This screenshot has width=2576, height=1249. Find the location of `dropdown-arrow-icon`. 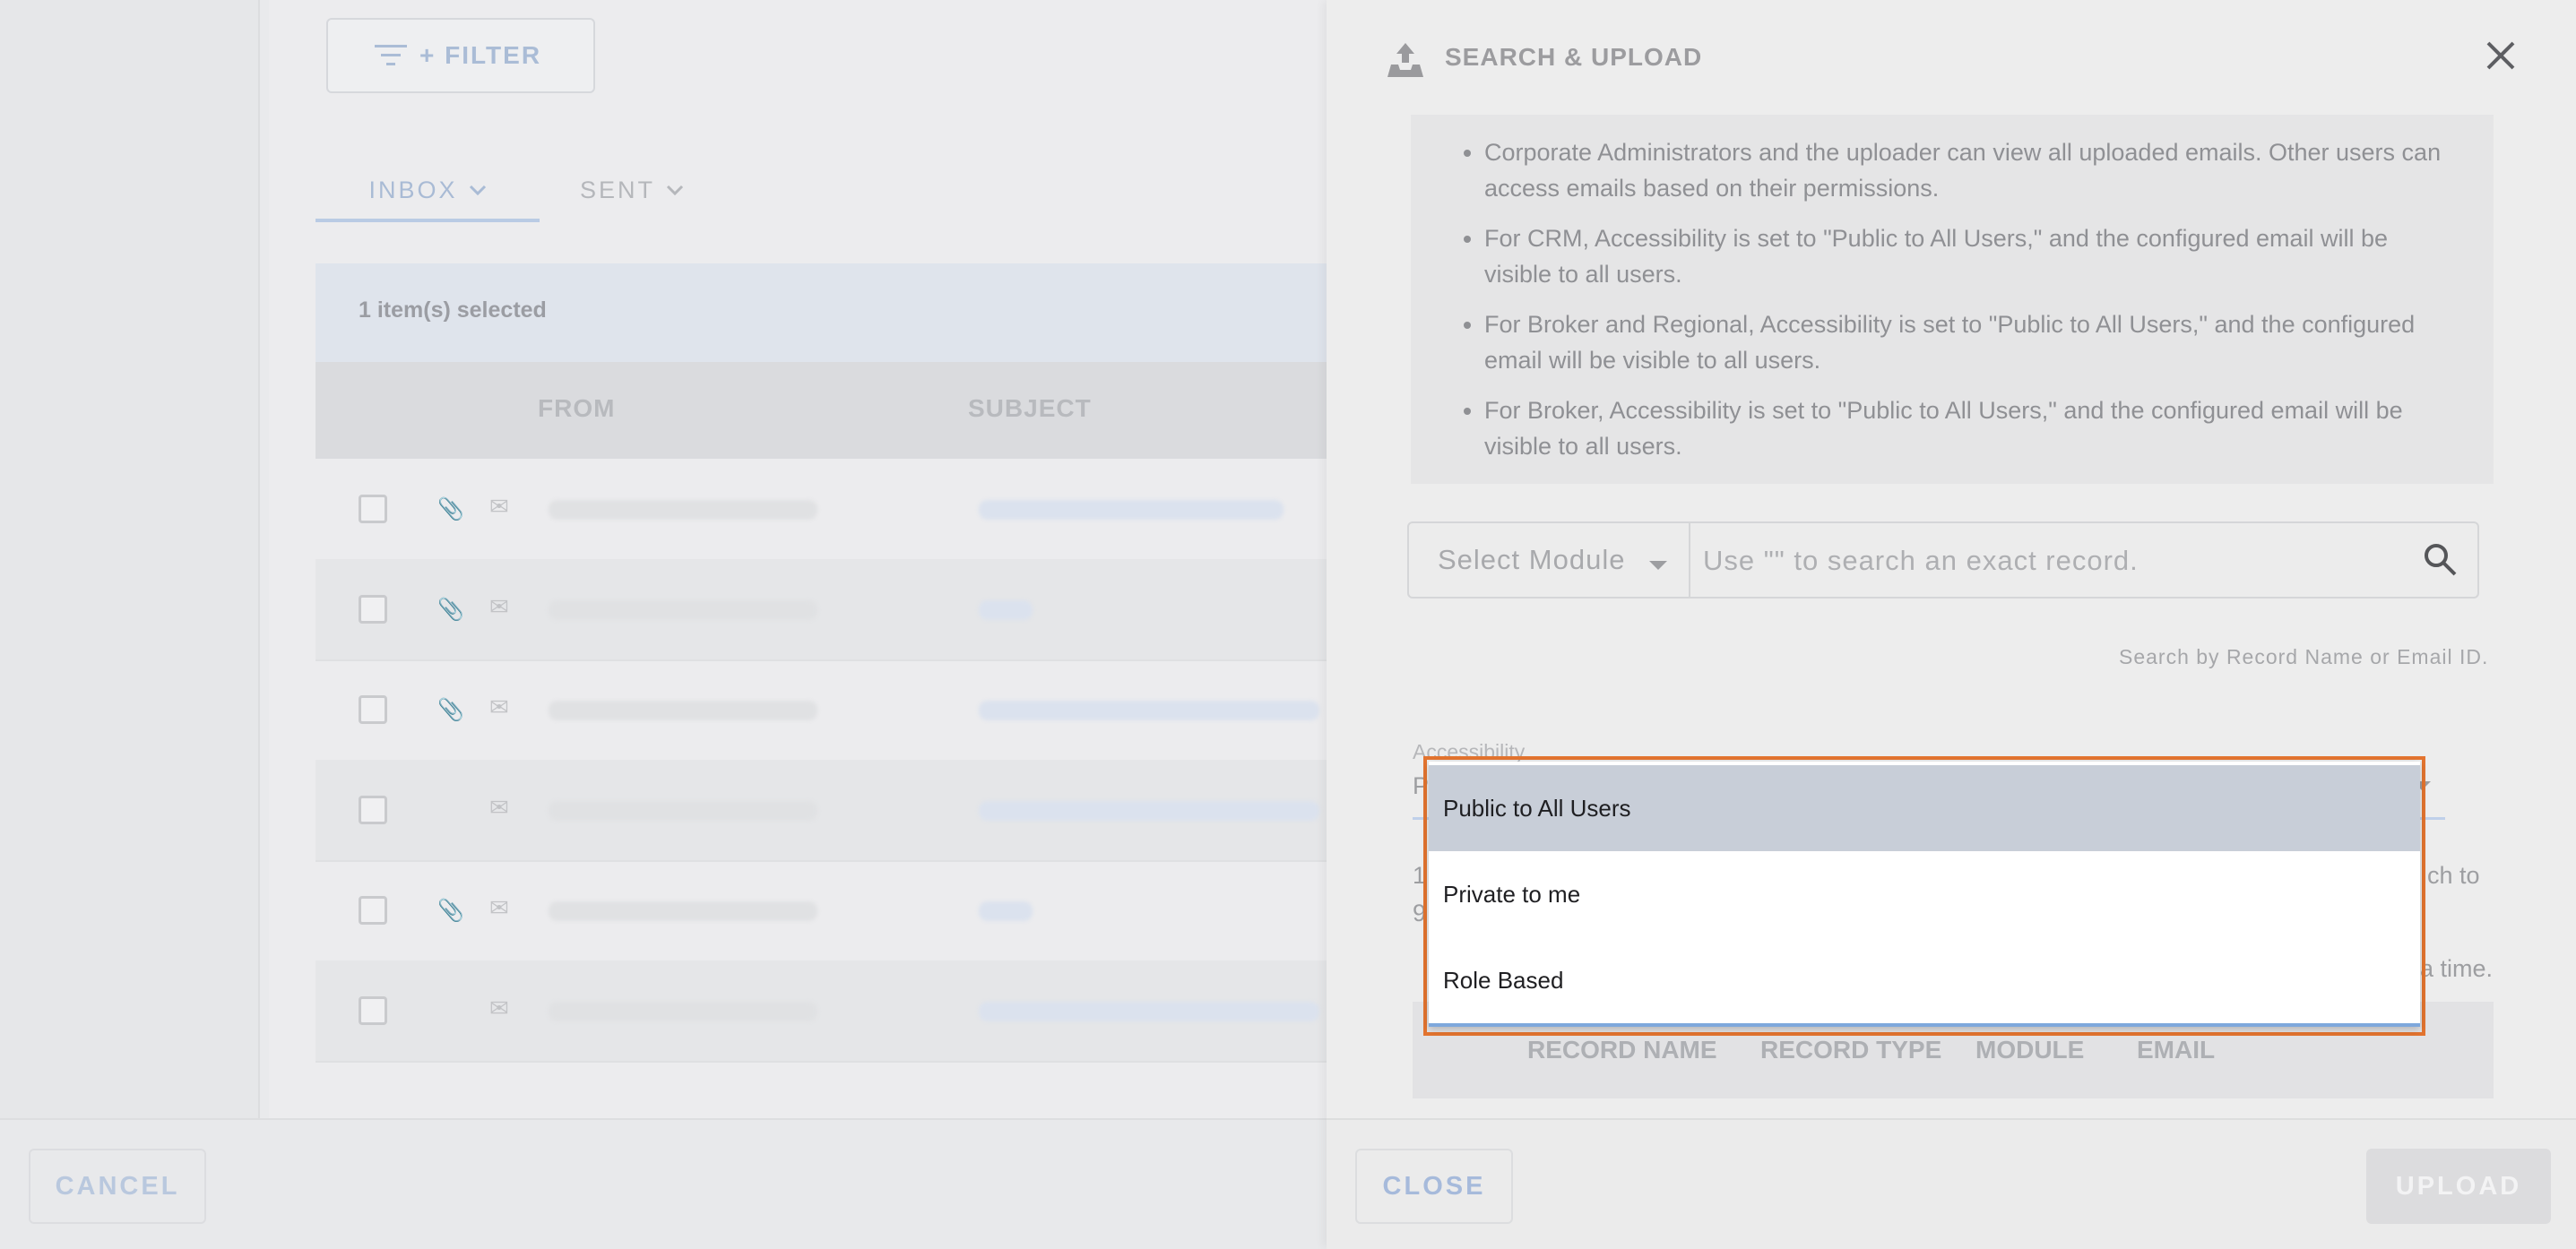

dropdown-arrow-icon is located at coordinates (1658, 565).